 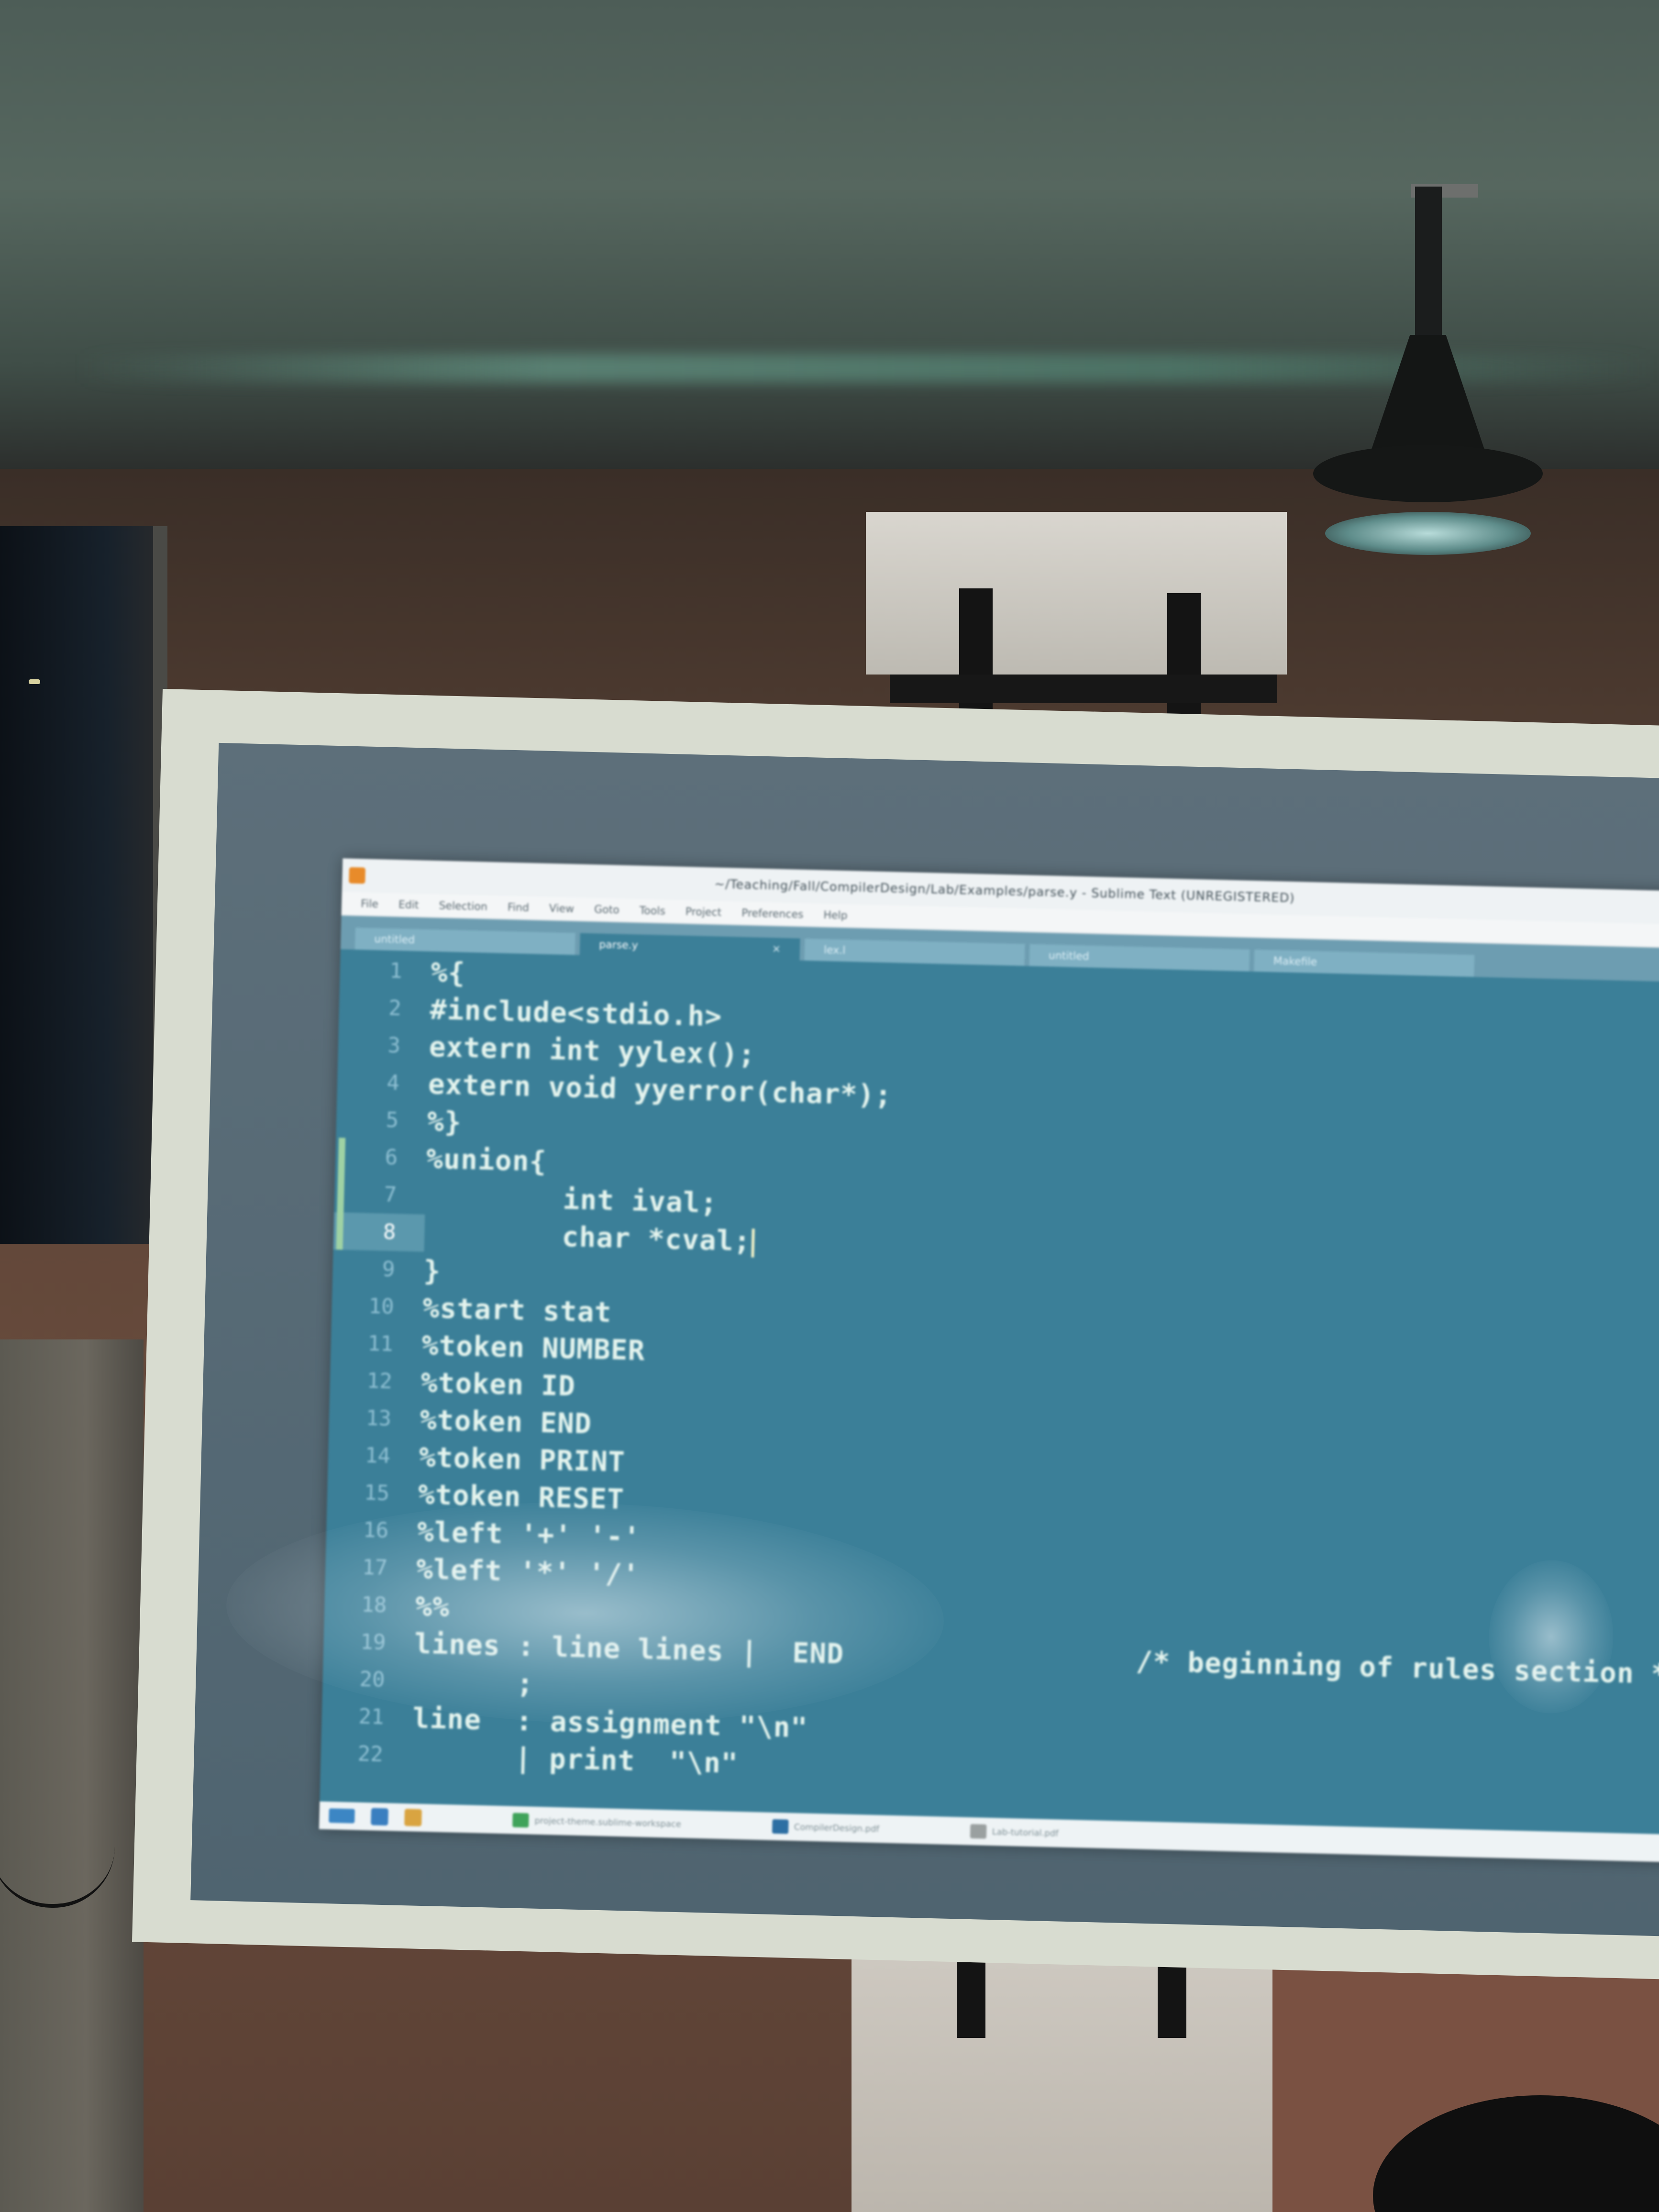 What do you see at coordinates (978, 1831) in the screenshot?
I see `document-icon` at bounding box center [978, 1831].